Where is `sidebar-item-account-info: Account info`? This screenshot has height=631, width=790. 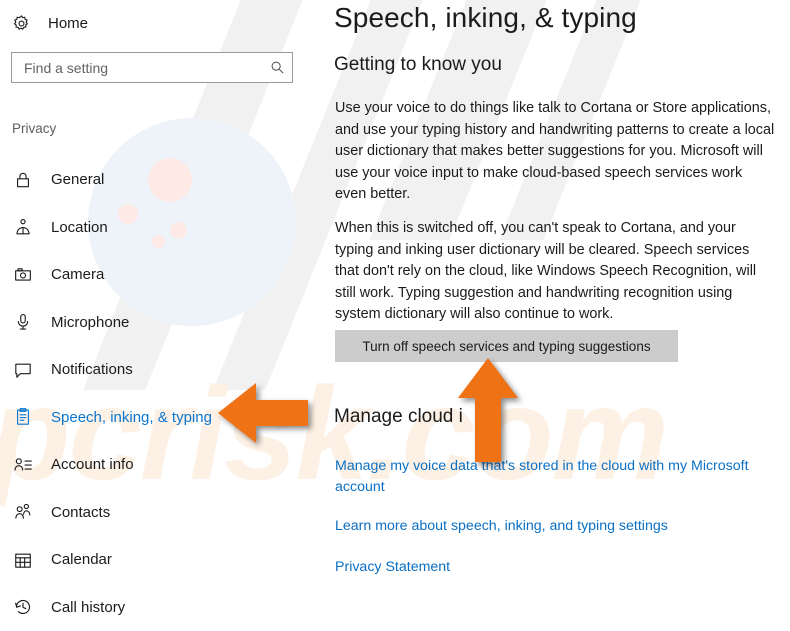 sidebar-item-account-info: Account info is located at coordinates (160, 465).